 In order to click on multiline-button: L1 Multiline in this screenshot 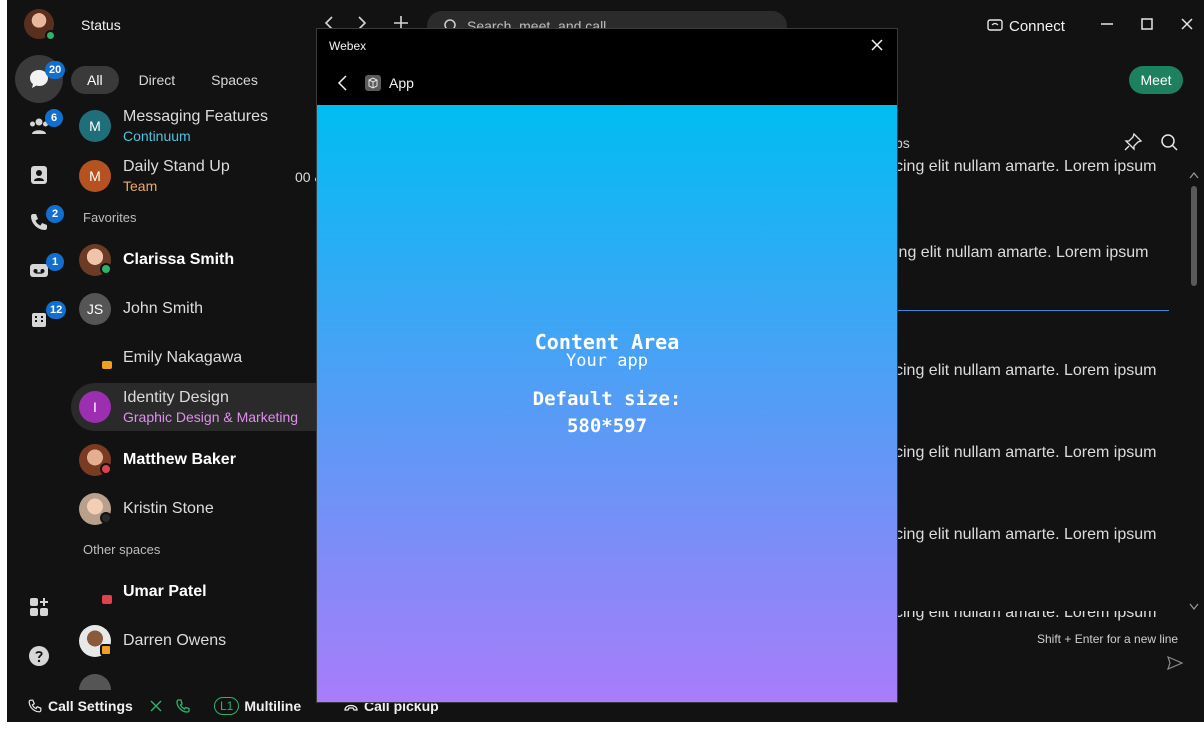, I will do `click(257, 706)`.